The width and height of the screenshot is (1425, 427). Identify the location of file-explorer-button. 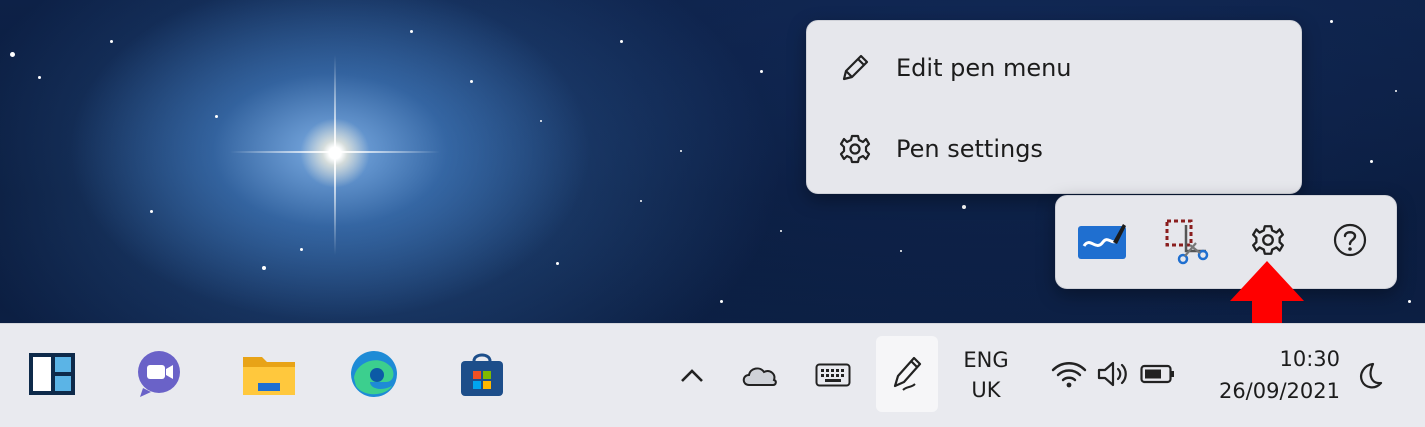
(269, 376).